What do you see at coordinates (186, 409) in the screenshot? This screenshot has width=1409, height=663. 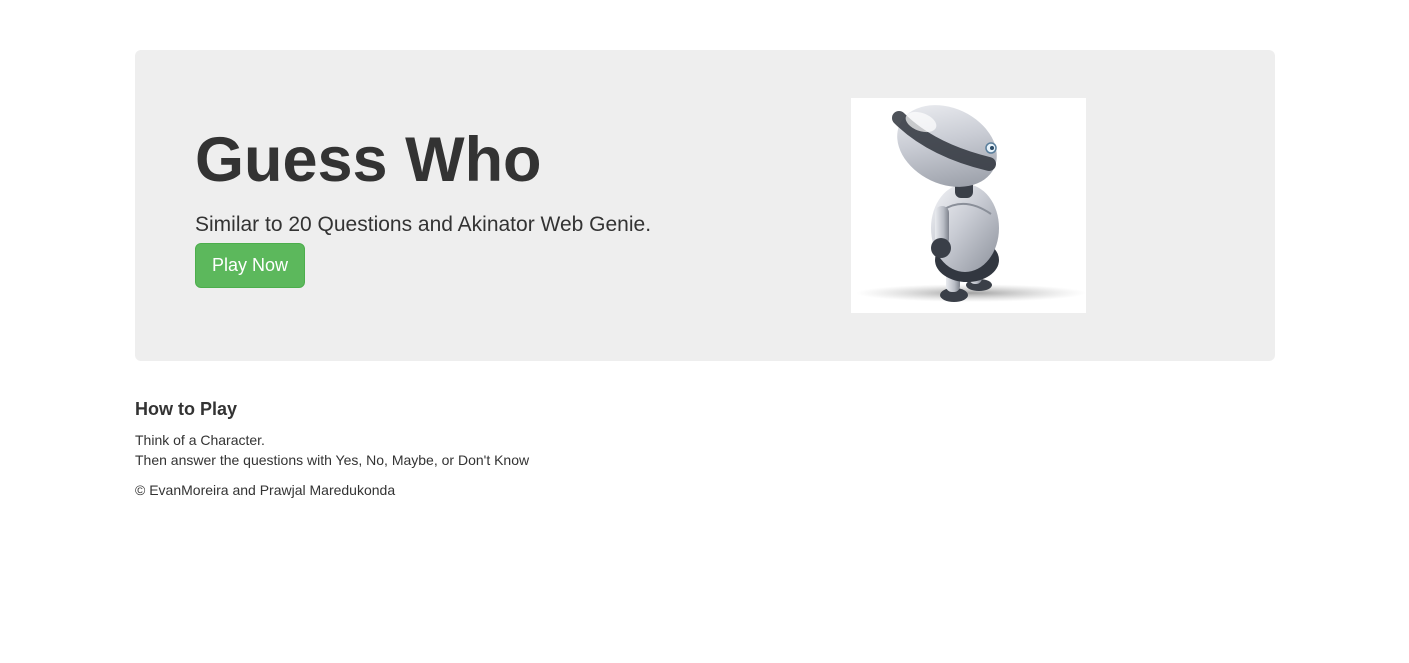 I see `how-to-play-heading: How to Play` at bounding box center [186, 409].